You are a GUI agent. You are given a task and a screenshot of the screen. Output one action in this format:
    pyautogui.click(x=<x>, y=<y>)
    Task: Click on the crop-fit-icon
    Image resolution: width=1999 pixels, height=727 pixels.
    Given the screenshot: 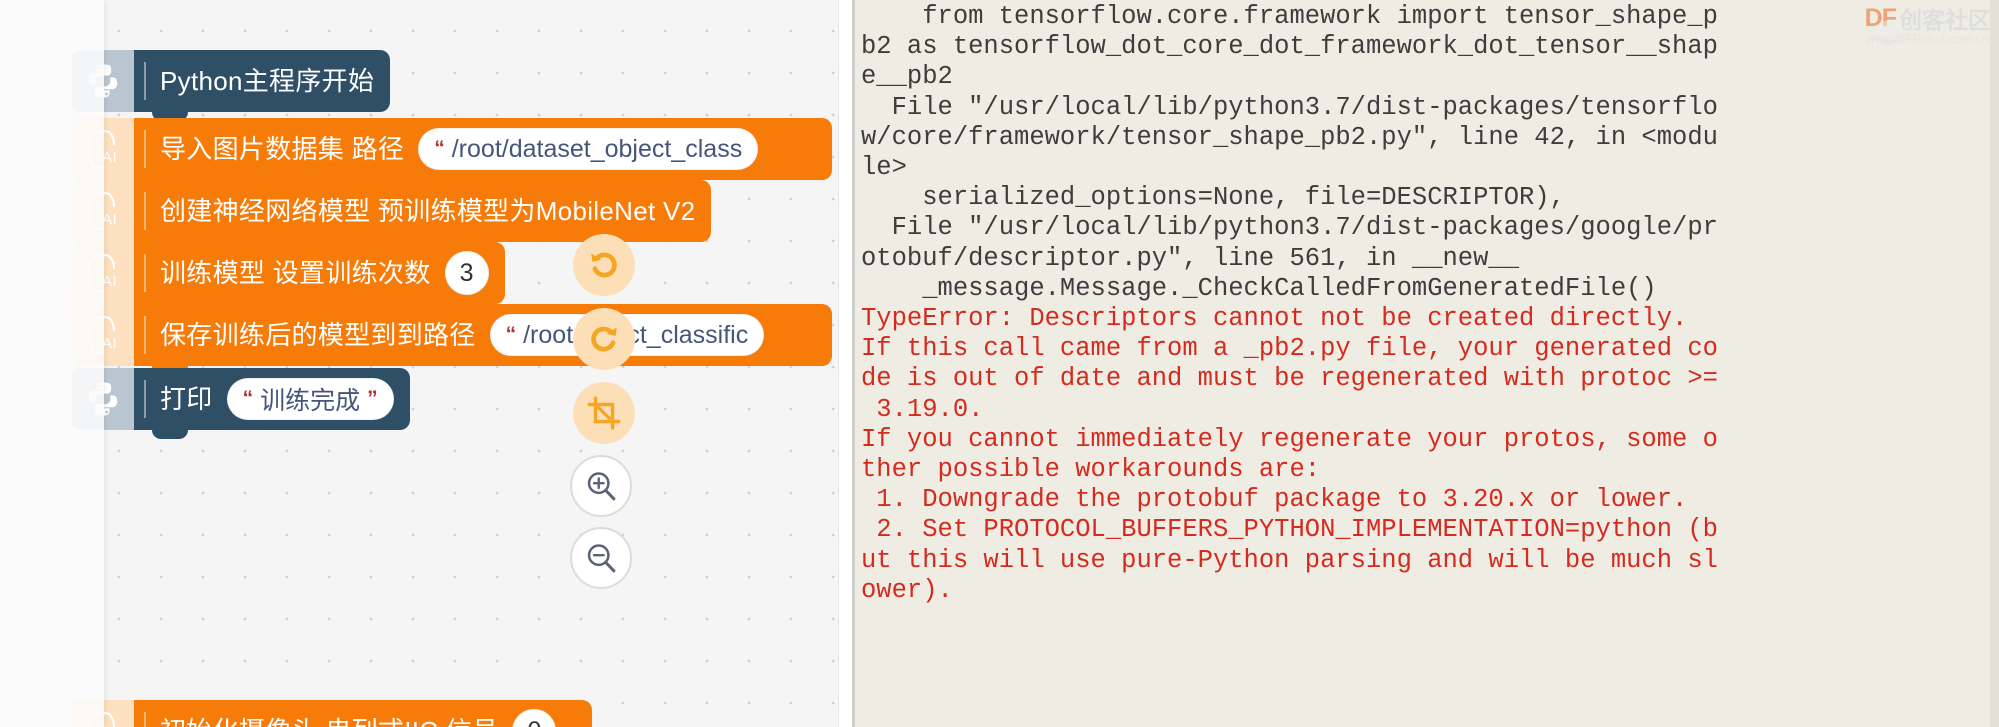 What is the action you would take?
    pyautogui.click(x=604, y=413)
    